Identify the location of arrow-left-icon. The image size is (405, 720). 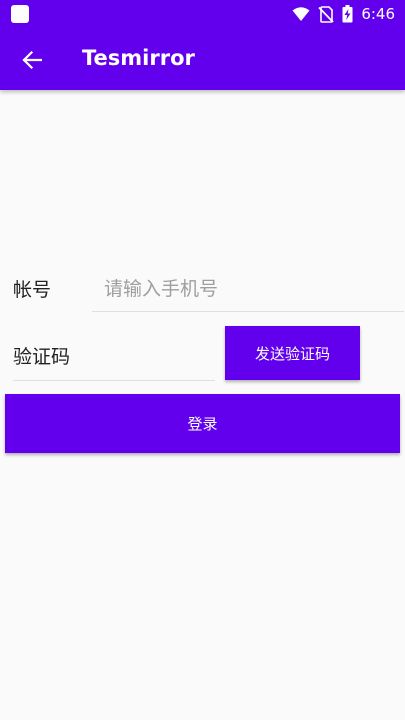
(32, 60).